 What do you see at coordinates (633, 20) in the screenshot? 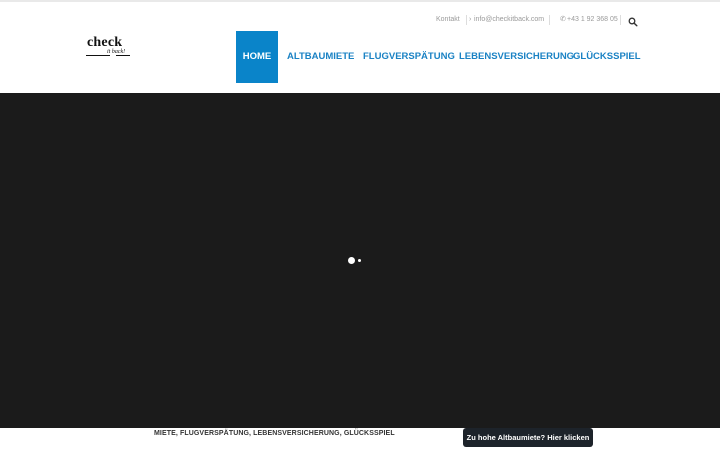
I see `search-icon` at bounding box center [633, 20].